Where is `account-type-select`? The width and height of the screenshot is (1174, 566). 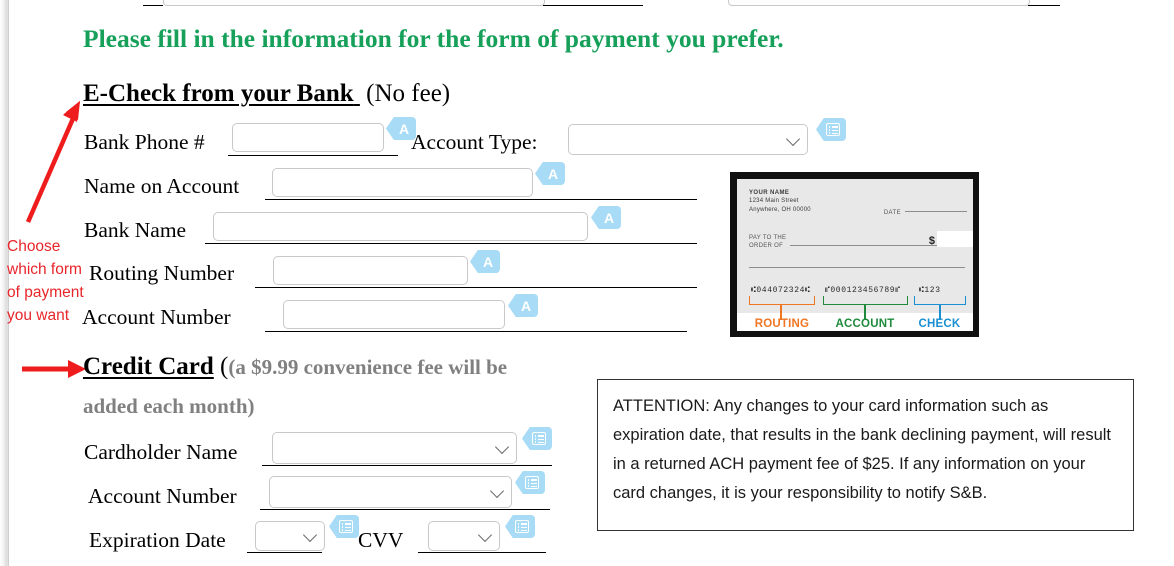 account-type-select is located at coordinates (688, 139).